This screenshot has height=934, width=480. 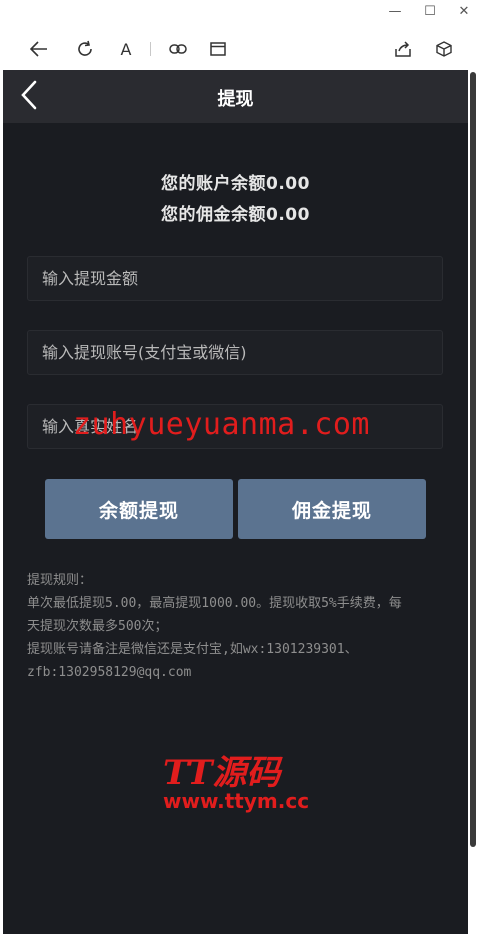 I want to click on rules-line: 提现账号请备注是微信还是支付宝,如wx:1301239301、, so click(x=192, y=649).